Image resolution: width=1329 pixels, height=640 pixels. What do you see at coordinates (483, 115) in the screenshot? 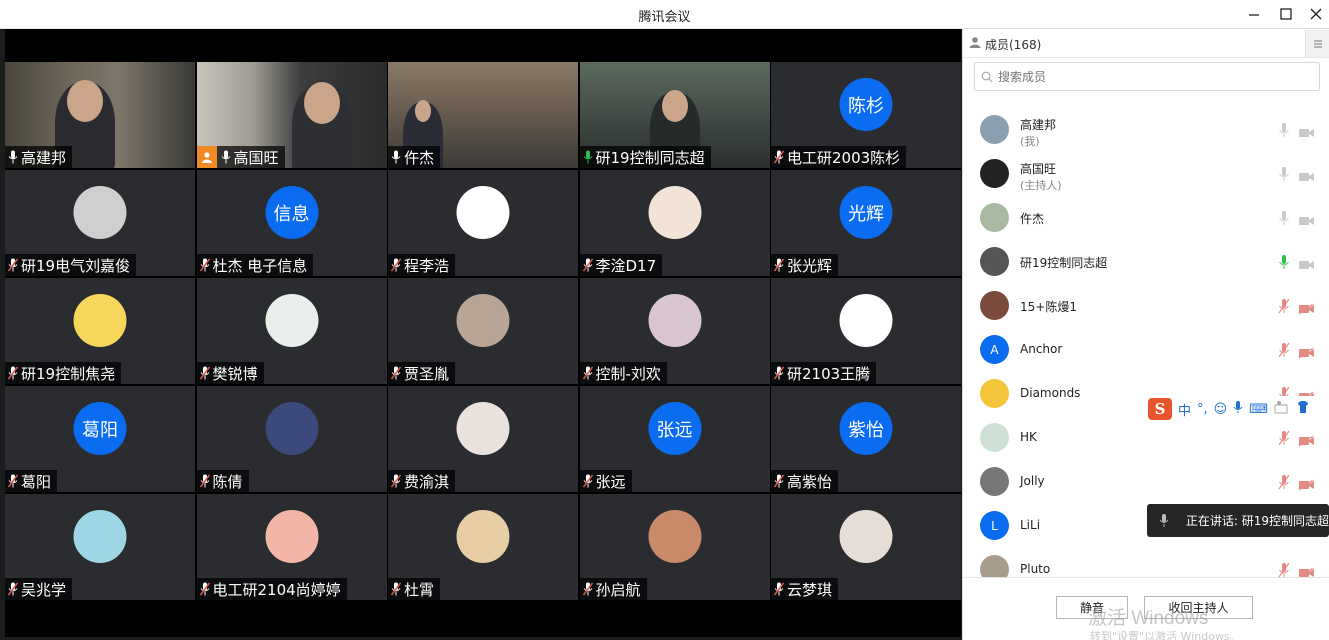
I see `video-tile: 仵杰` at bounding box center [483, 115].